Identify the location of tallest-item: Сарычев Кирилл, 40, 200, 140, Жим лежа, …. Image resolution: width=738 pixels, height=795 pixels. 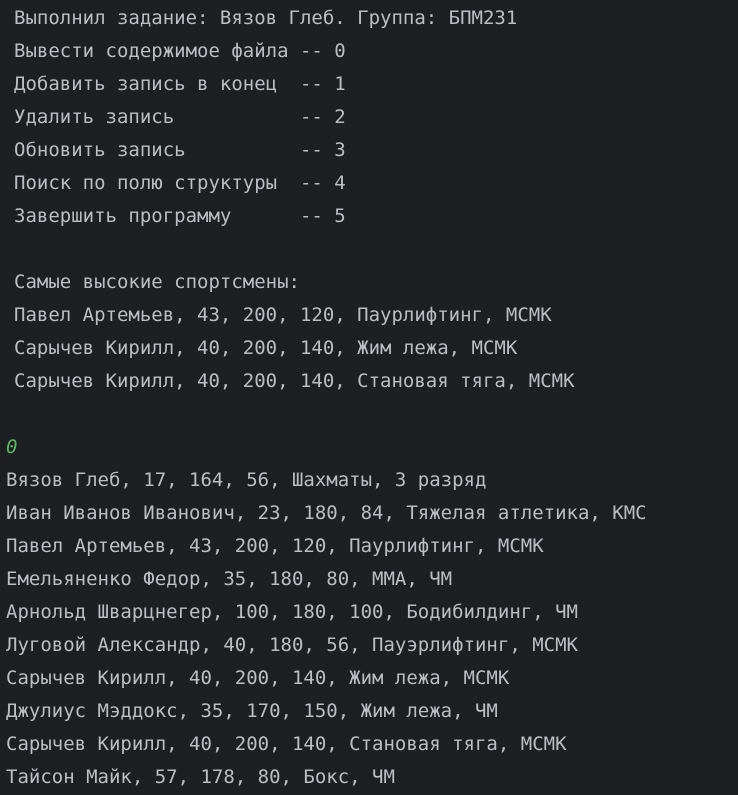
(266, 348).